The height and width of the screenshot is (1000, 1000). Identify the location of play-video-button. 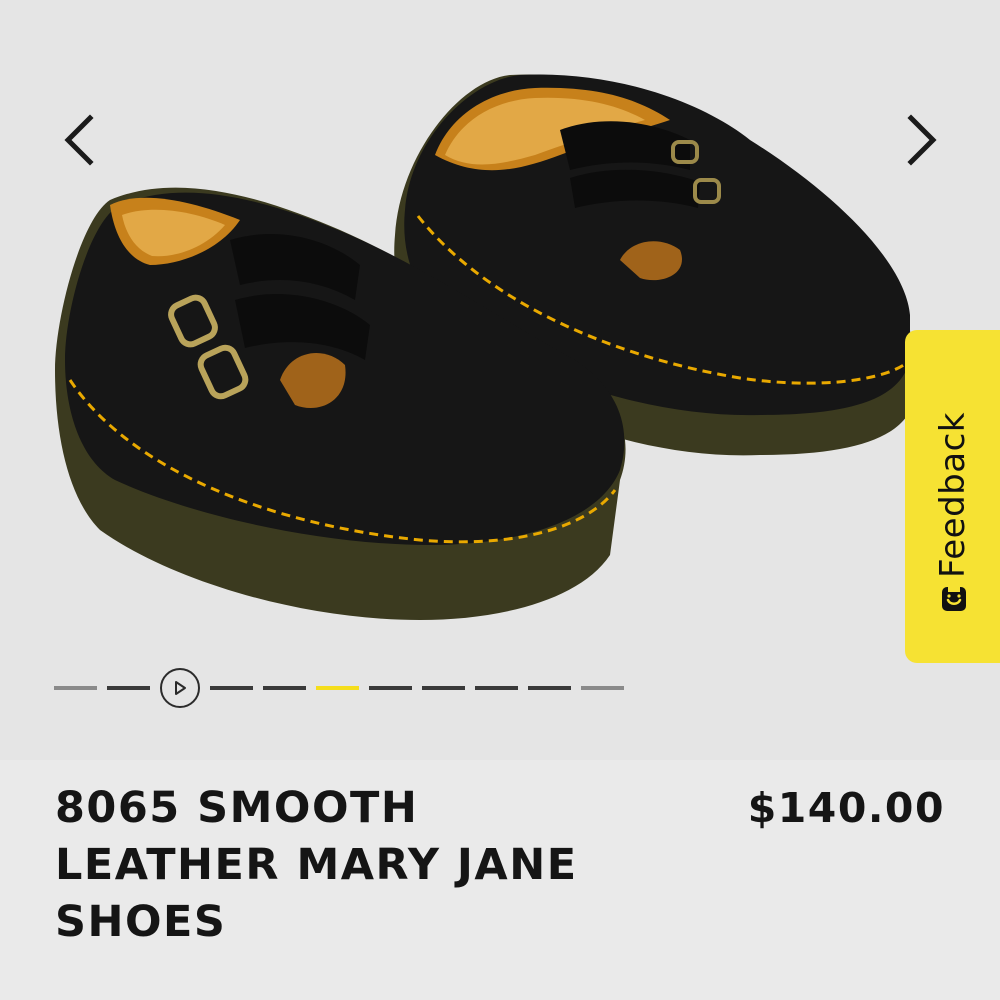
(180, 688).